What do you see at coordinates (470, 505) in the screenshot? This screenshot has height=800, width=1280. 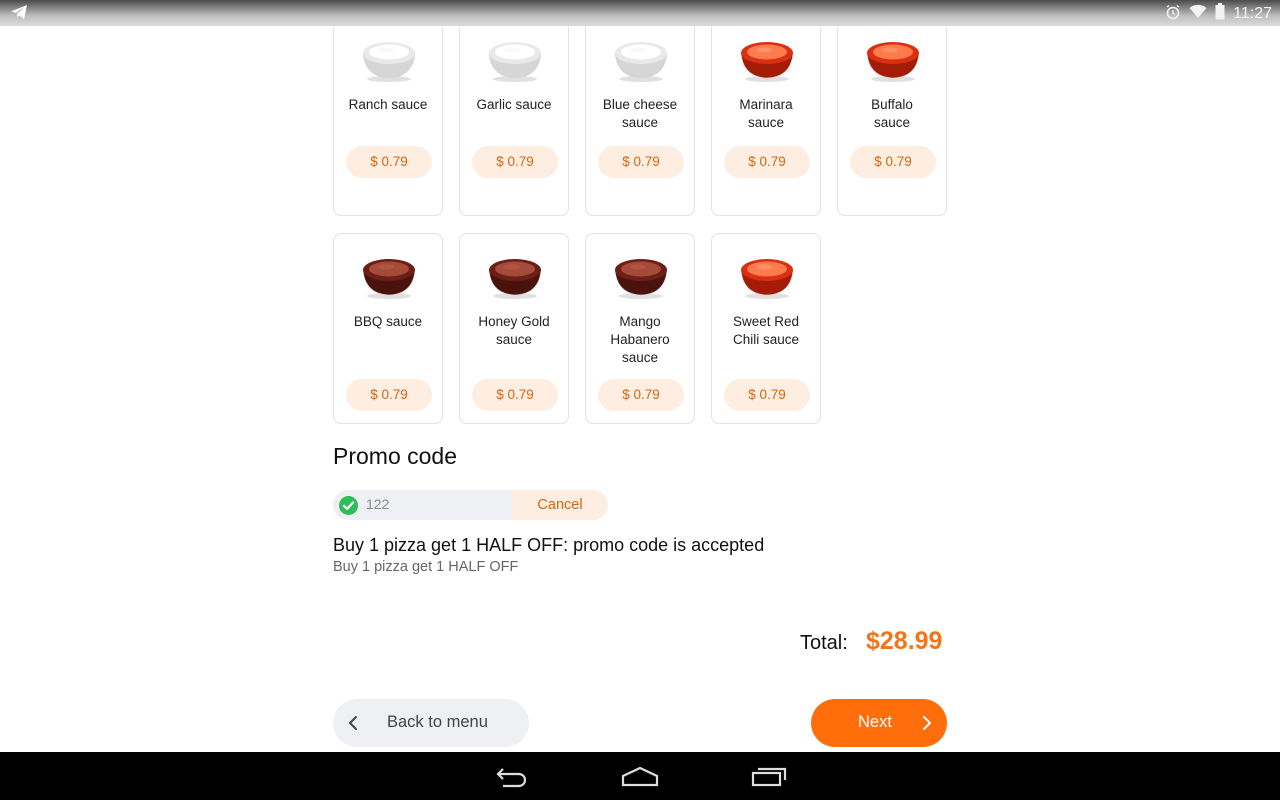 I see `promo-code-field: 122 Cancel` at bounding box center [470, 505].